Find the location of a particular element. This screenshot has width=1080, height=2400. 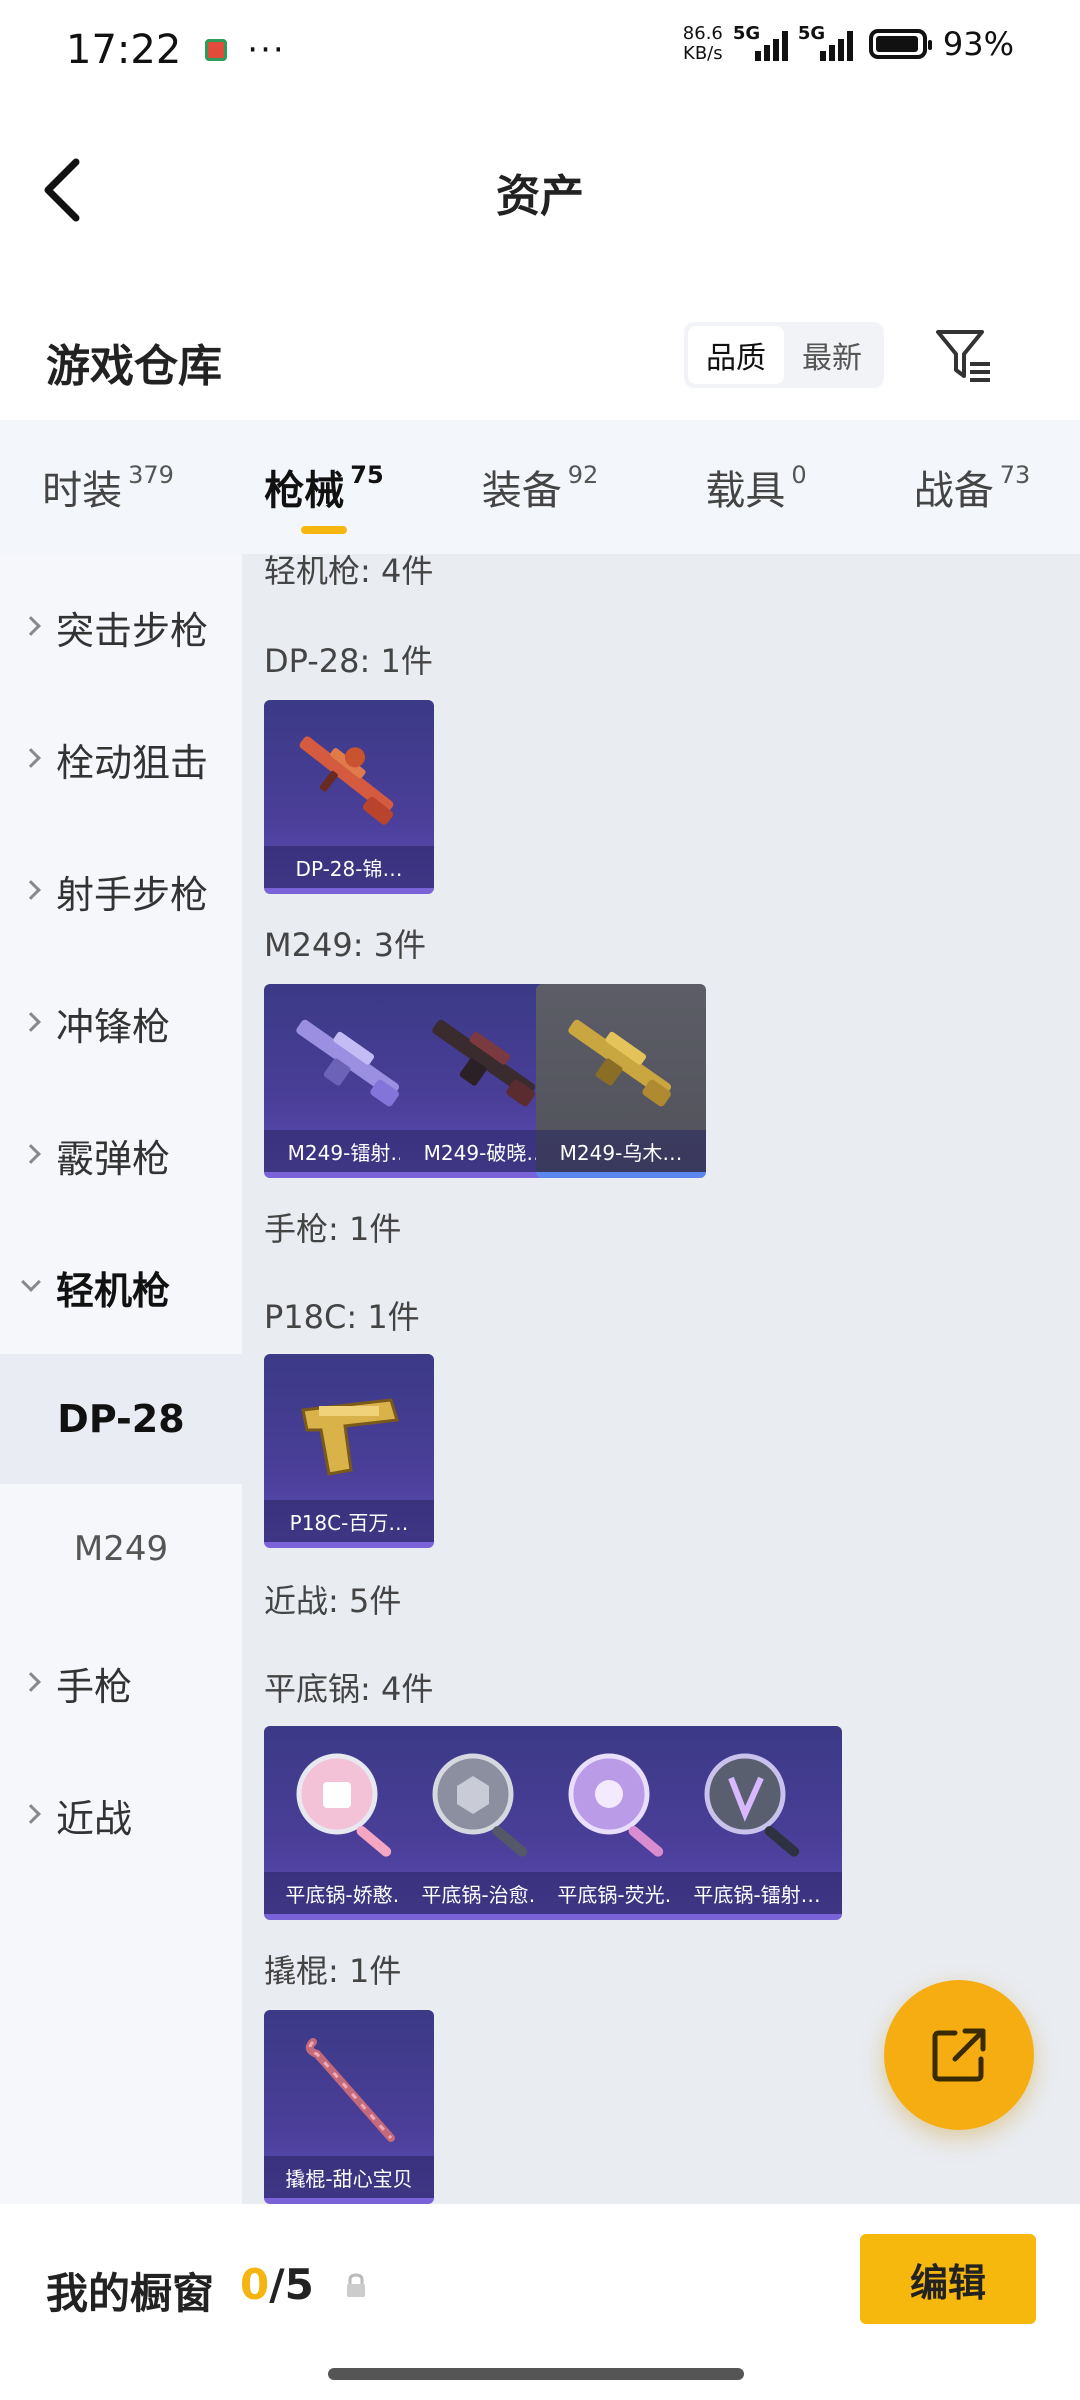

sidebar-item-pistol: 手枪 is located at coordinates (121, 1683).